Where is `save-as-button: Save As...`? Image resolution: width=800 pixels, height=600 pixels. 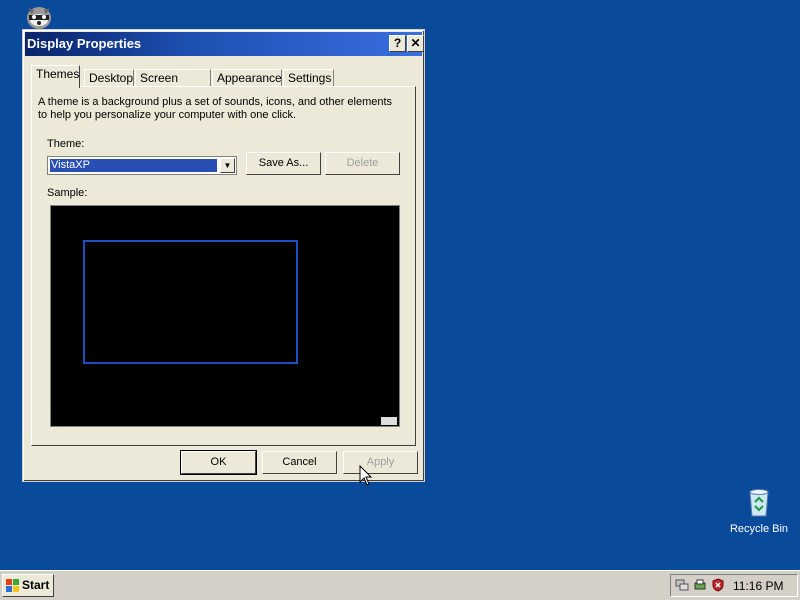 save-as-button: Save As... is located at coordinates (283, 163).